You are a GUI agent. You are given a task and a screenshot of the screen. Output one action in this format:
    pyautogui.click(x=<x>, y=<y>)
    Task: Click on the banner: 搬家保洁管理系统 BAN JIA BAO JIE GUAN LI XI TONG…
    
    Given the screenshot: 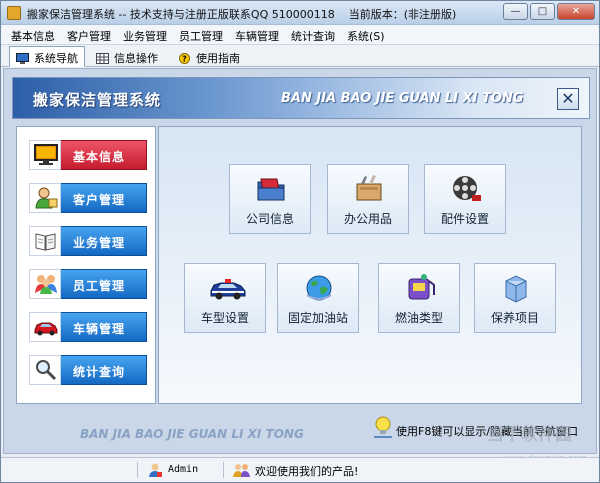 What is the action you would take?
    pyautogui.click(x=301, y=98)
    